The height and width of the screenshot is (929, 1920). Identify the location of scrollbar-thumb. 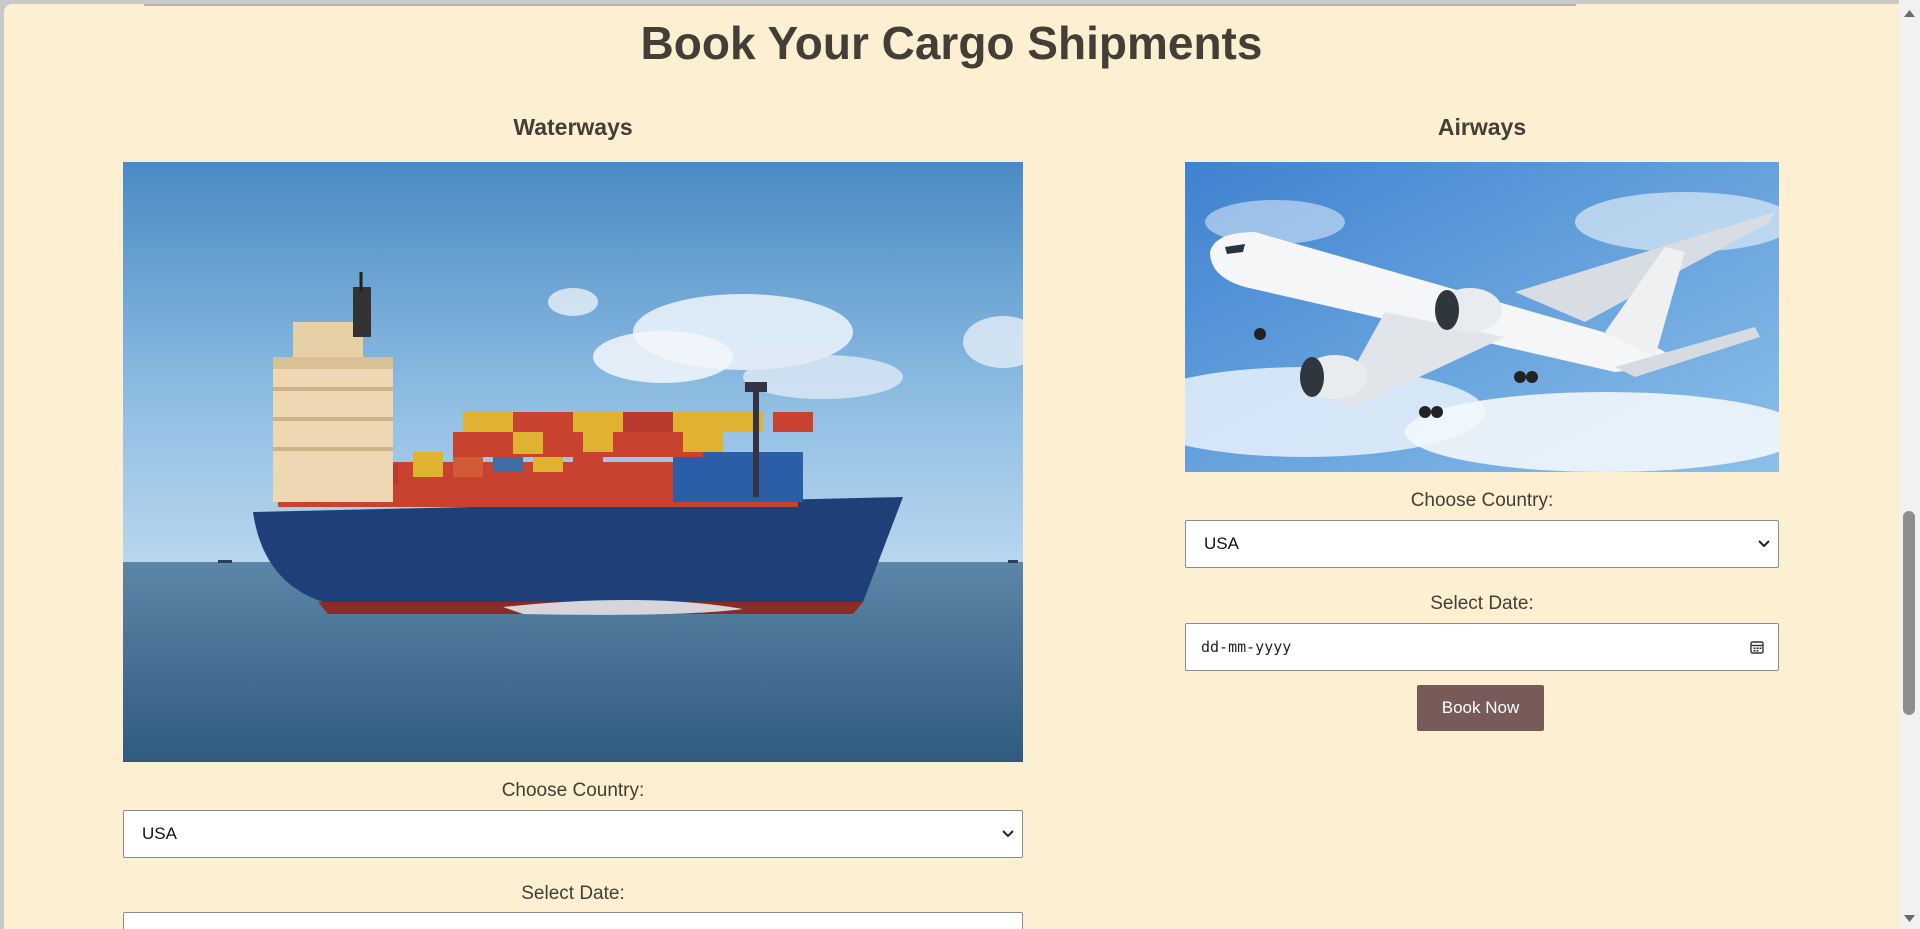
(1909, 613).